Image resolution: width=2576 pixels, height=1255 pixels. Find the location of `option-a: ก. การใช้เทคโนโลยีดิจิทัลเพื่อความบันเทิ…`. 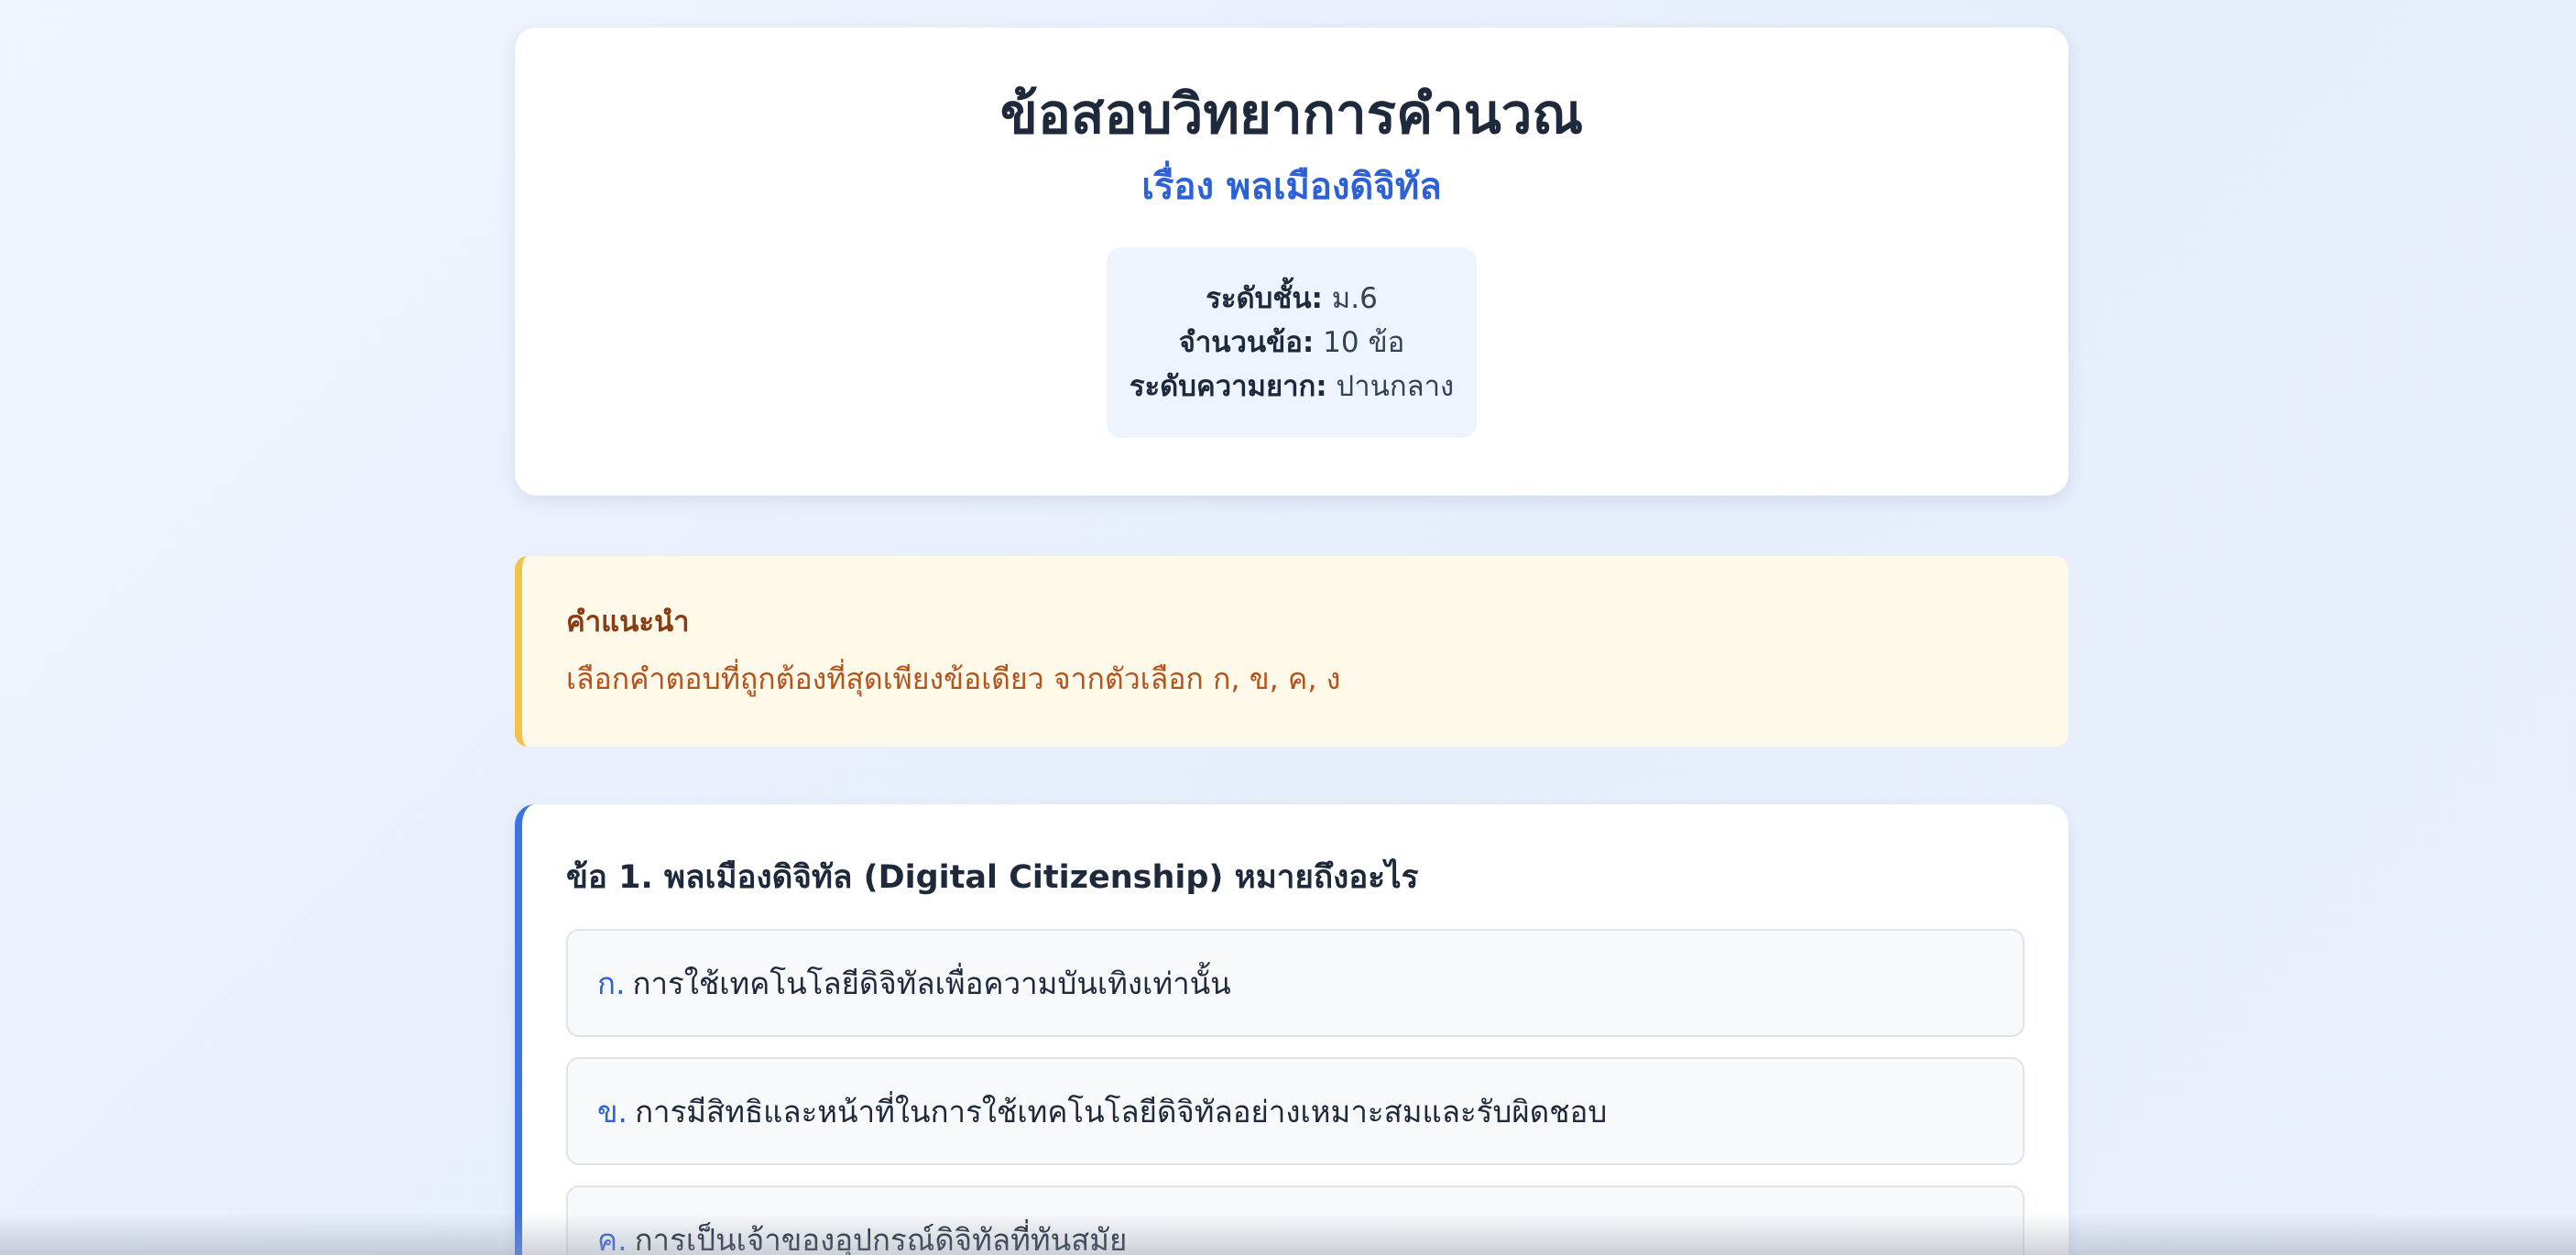

option-a: ก. การใช้เทคโนโลยีดิจิทัลเพื่อความบันเทิ… is located at coordinates (1295, 983).